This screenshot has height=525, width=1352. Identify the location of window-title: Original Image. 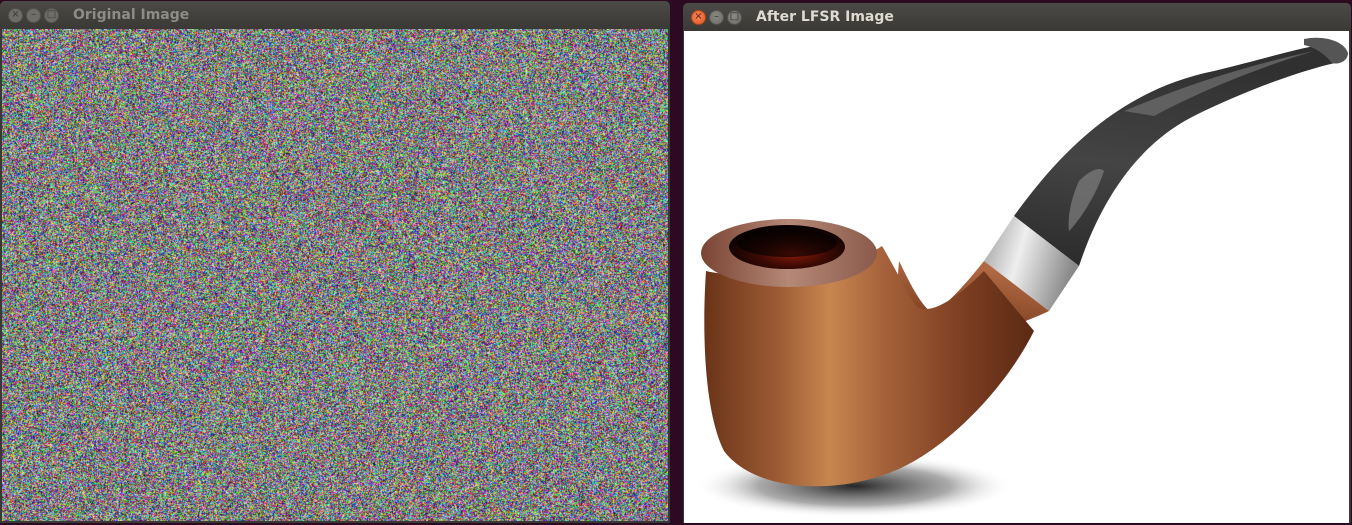
(131, 15).